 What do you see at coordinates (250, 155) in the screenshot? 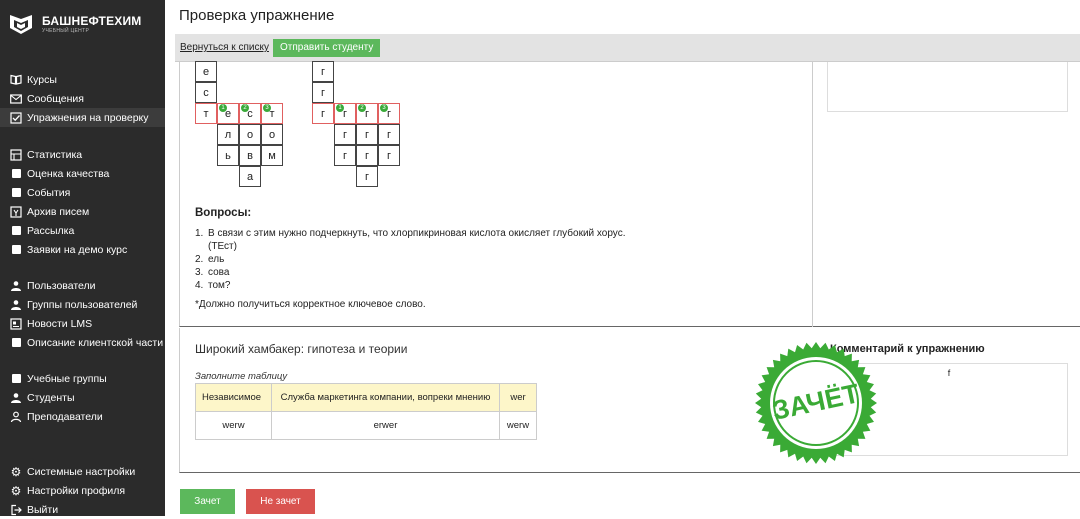
I see `crossword-cell: в` at bounding box center [250, 155].